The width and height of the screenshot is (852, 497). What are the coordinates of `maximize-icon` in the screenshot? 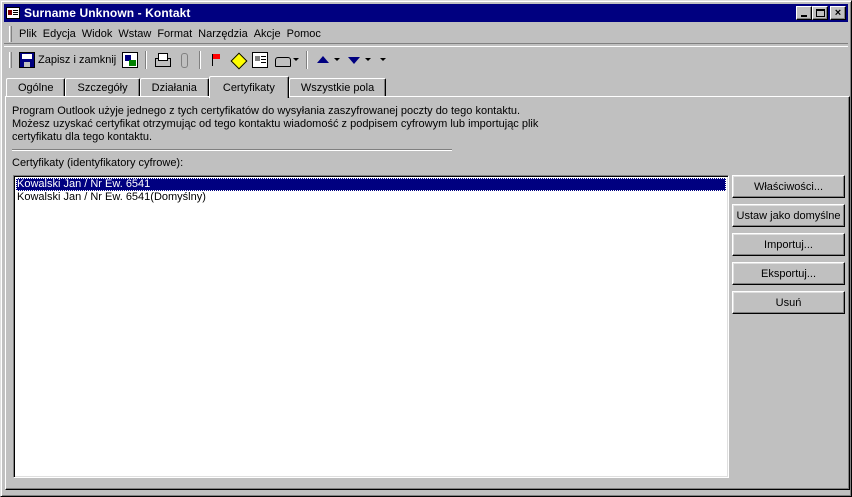 It's located at (820, 13).